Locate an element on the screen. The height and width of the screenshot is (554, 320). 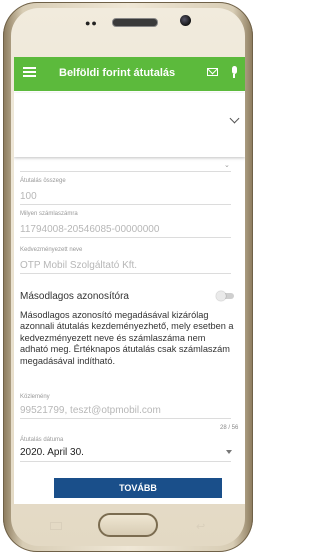
chevron-down-icon is located at coordinates (234, 118).